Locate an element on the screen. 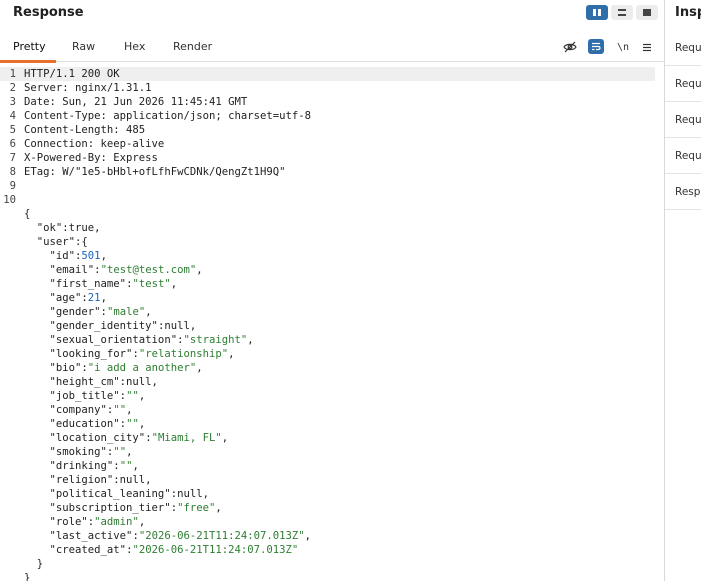  code-token: "drinking" is located at coordinates (69, 466).